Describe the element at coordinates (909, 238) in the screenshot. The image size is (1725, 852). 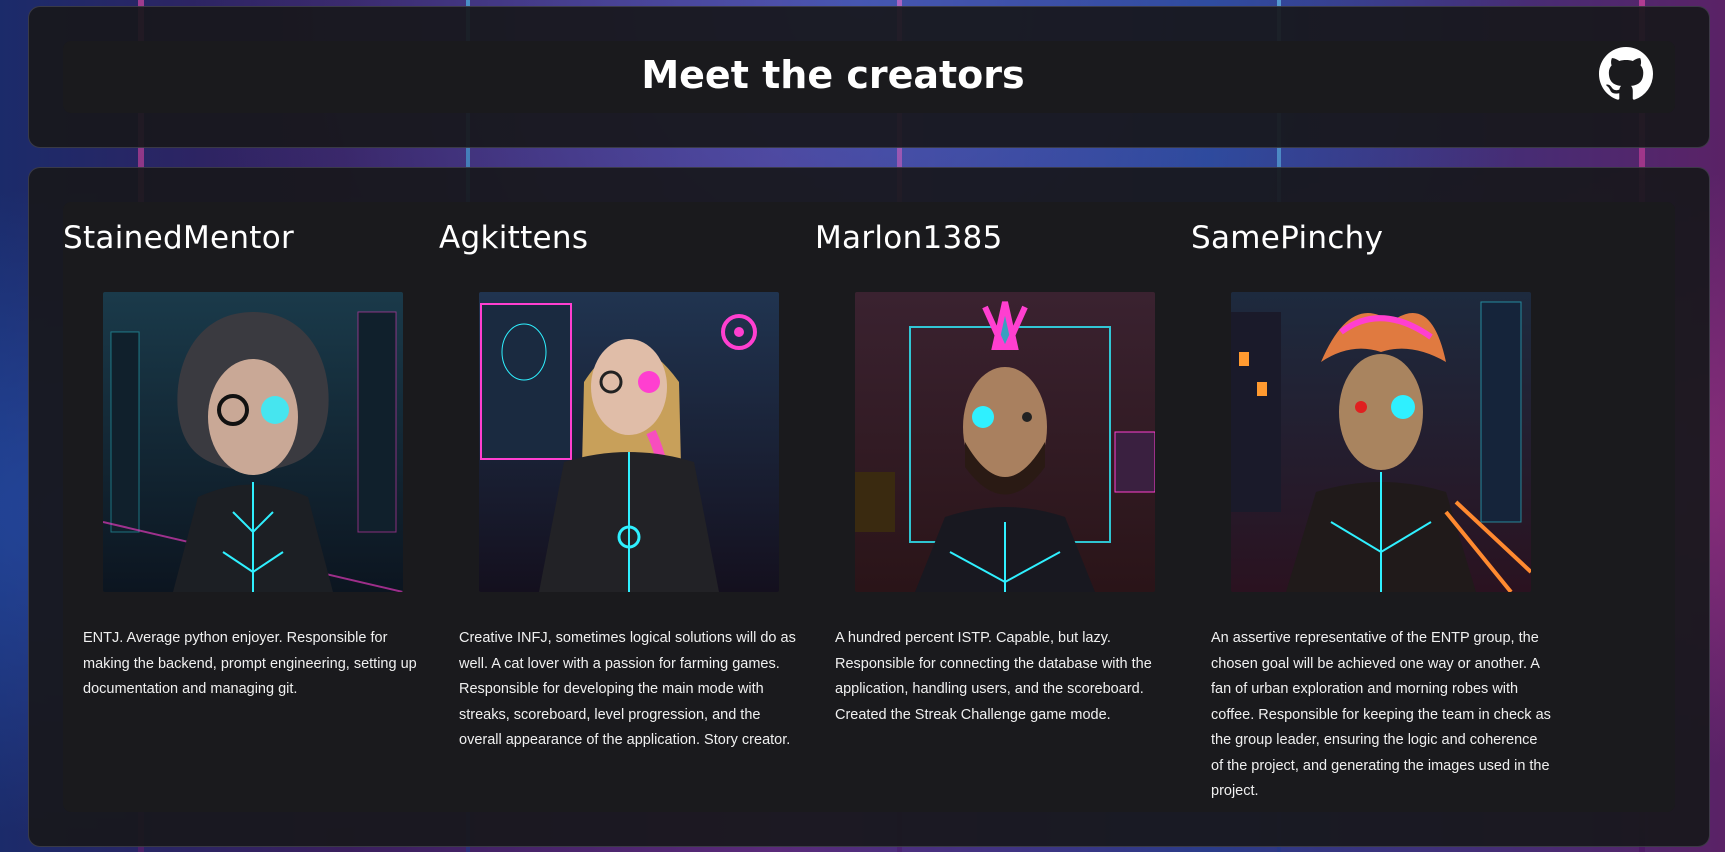
I see `creator-name: Marlon1385` at that location.